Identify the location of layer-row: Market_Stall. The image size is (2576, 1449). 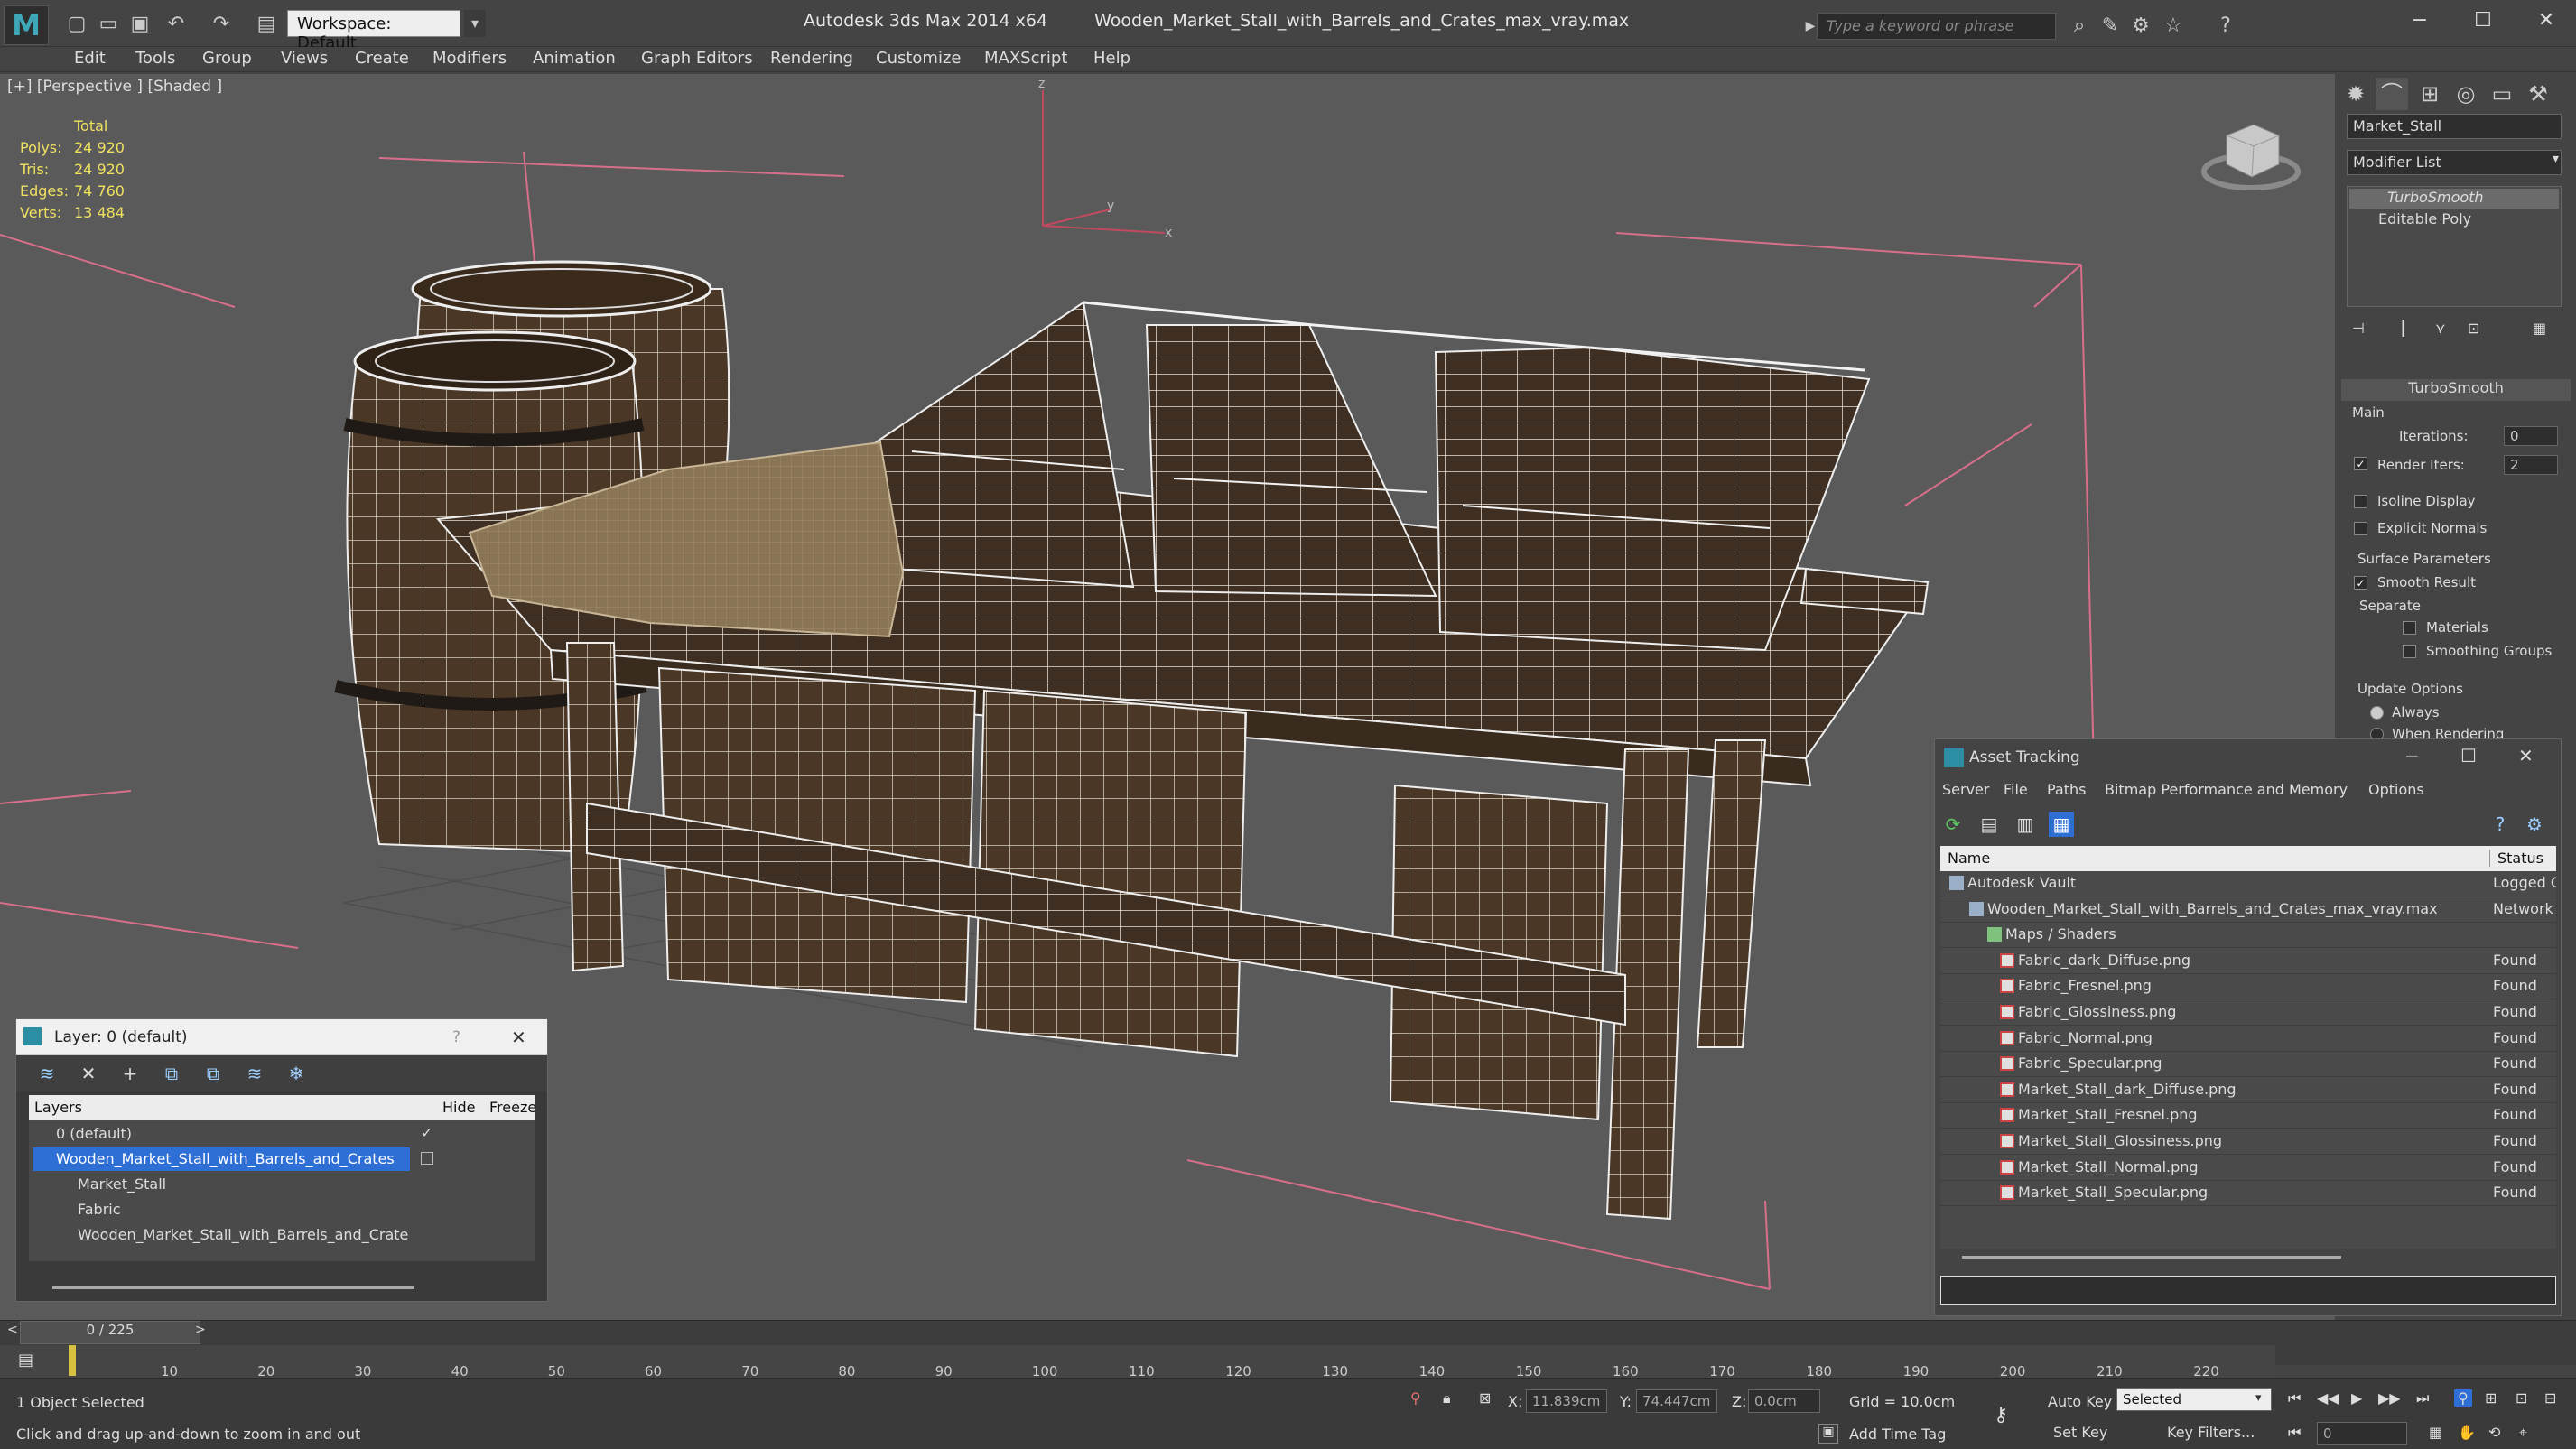
(282, 1185).